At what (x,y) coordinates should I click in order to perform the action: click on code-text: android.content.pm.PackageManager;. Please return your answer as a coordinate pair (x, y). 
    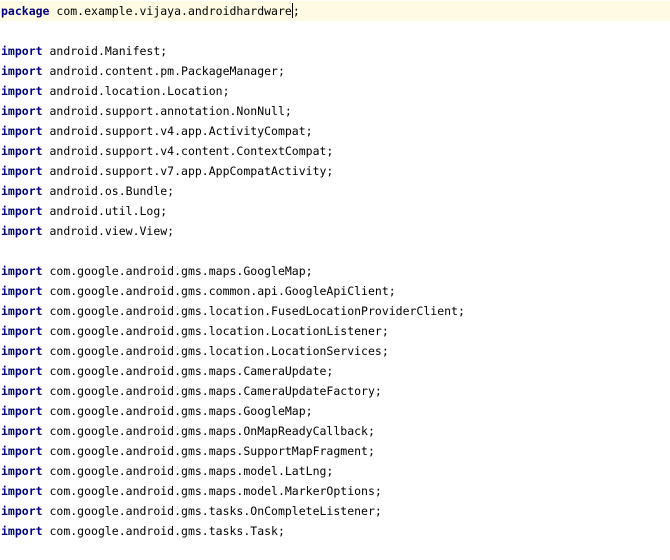
    Looking at the image, I should click on (167, 71).